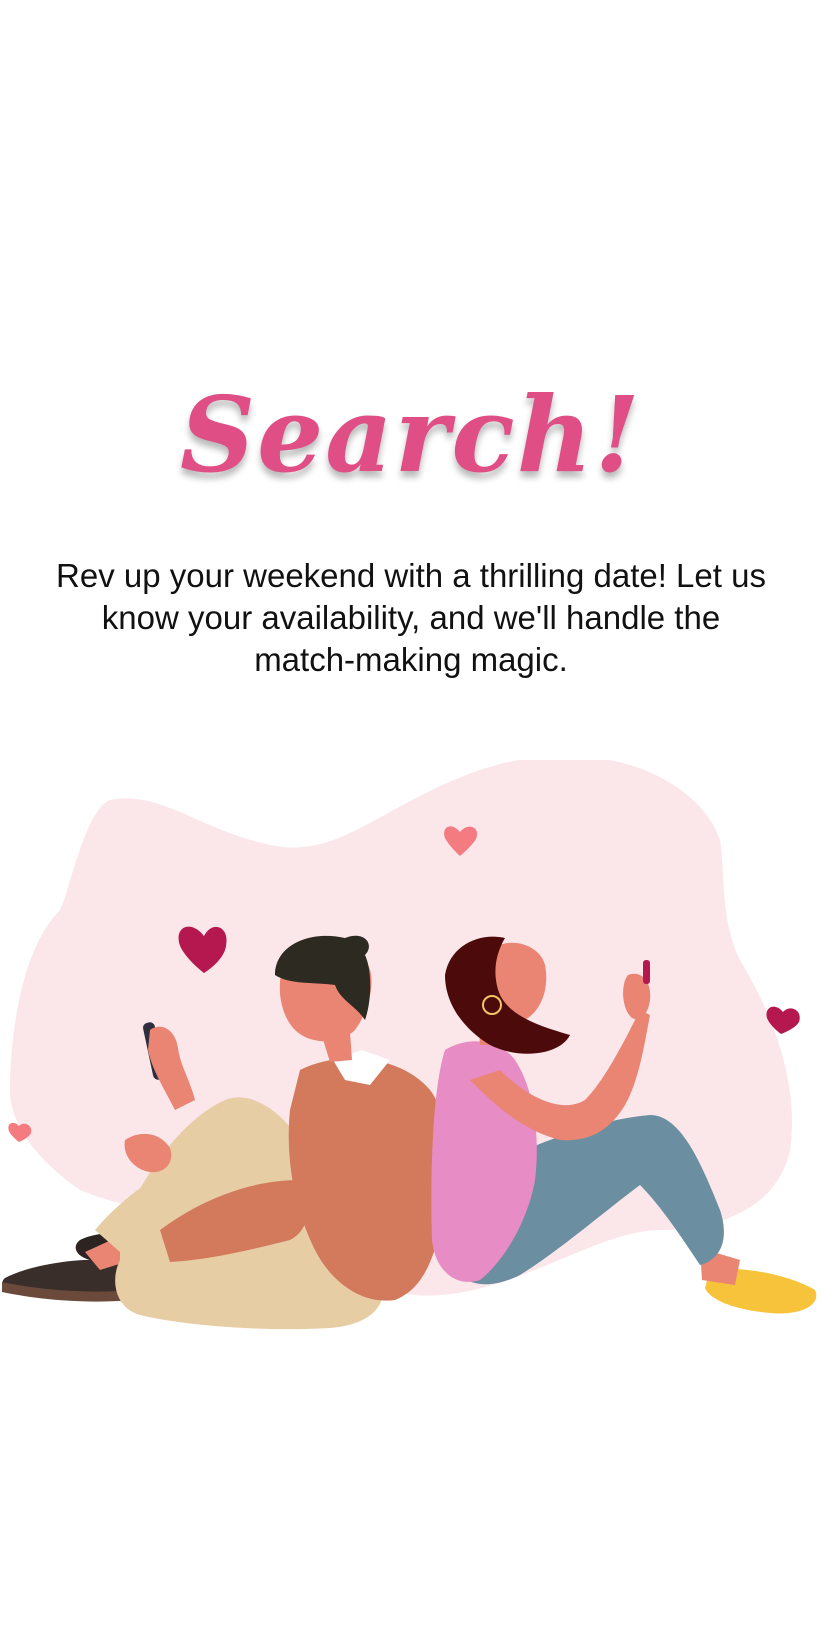 The width and height of the screenshot is (822, 1646). I want to click on page-title: Search!, so click(411, 434).